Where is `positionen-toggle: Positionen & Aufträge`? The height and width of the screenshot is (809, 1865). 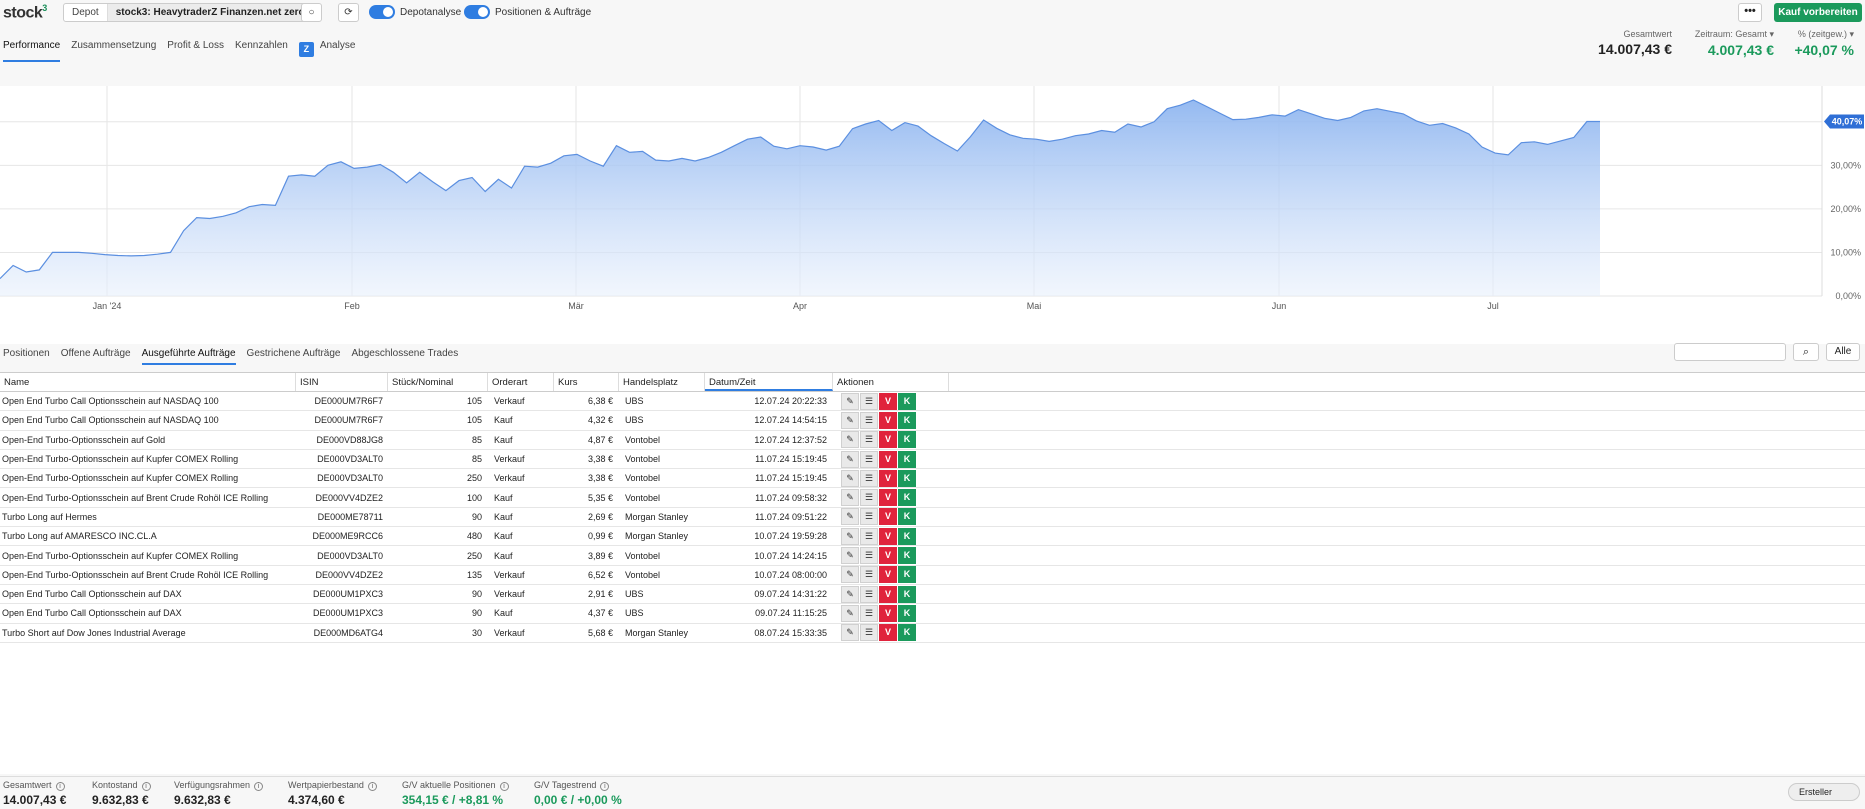 positionen-toggle: Positionen & Aufträge is located at coordinates (527, 12).